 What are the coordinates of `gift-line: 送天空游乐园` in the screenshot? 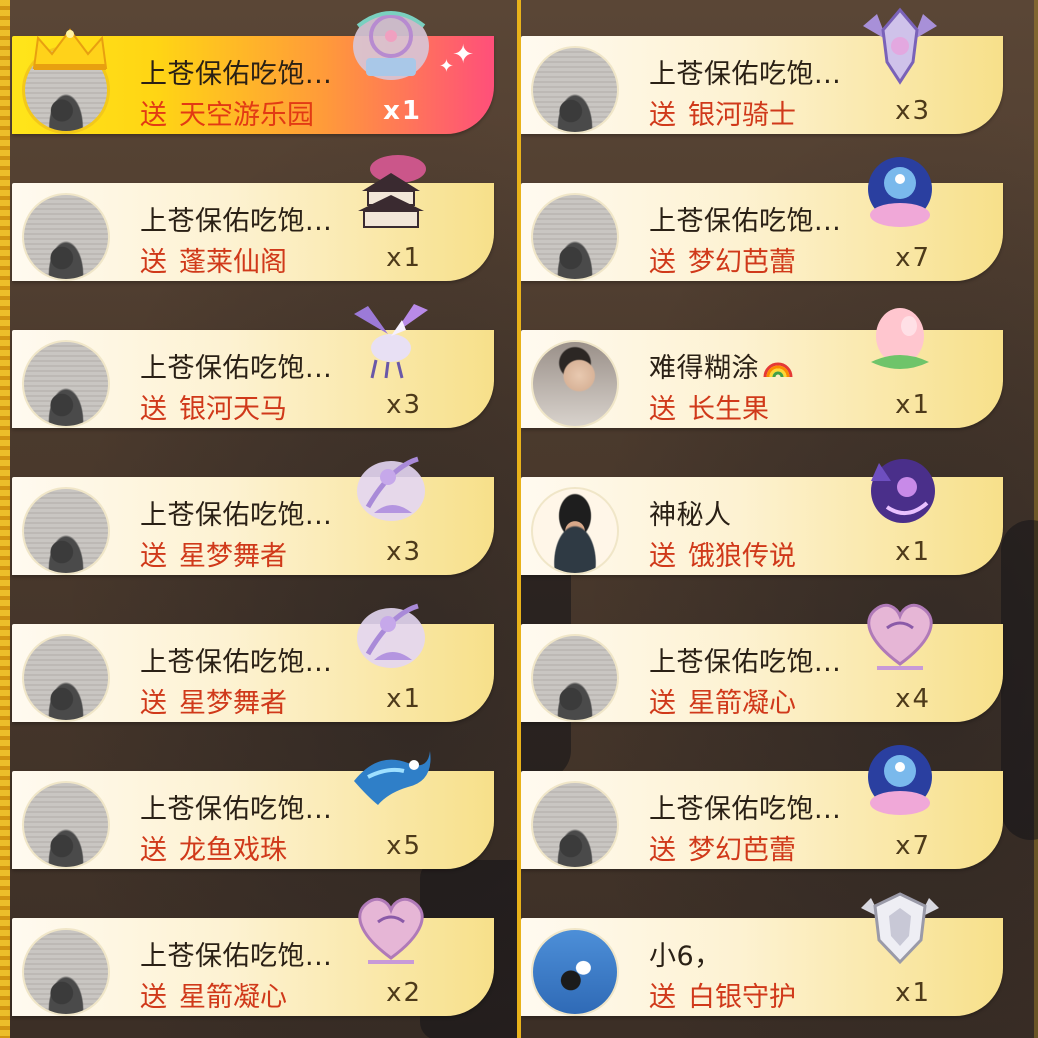 It's located at (227, 112).